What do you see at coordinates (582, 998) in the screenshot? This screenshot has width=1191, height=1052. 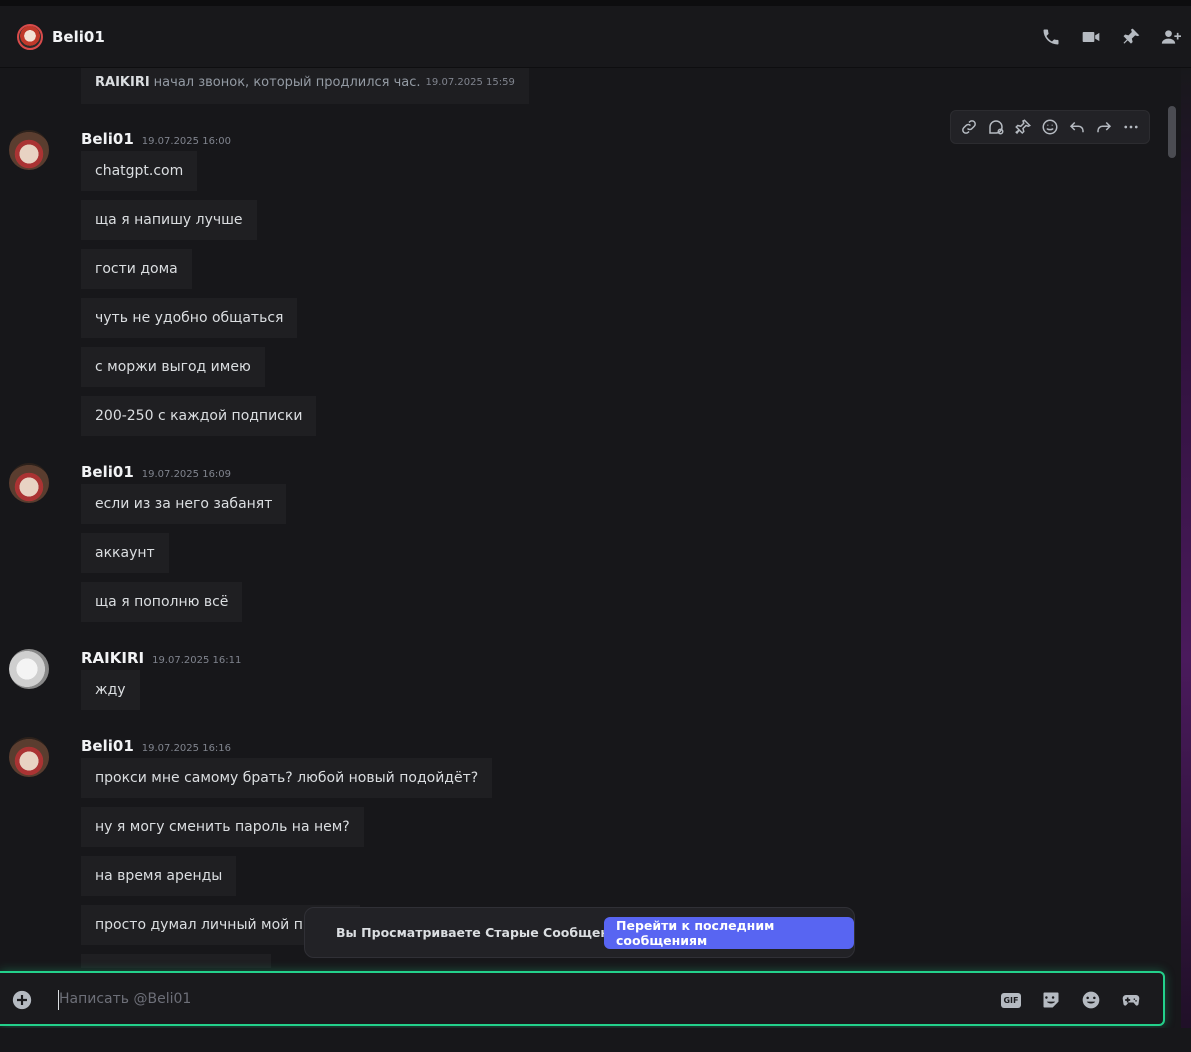 I see `message-composer: Написать @Beli01 GIF` at bounding box center [582, 998].